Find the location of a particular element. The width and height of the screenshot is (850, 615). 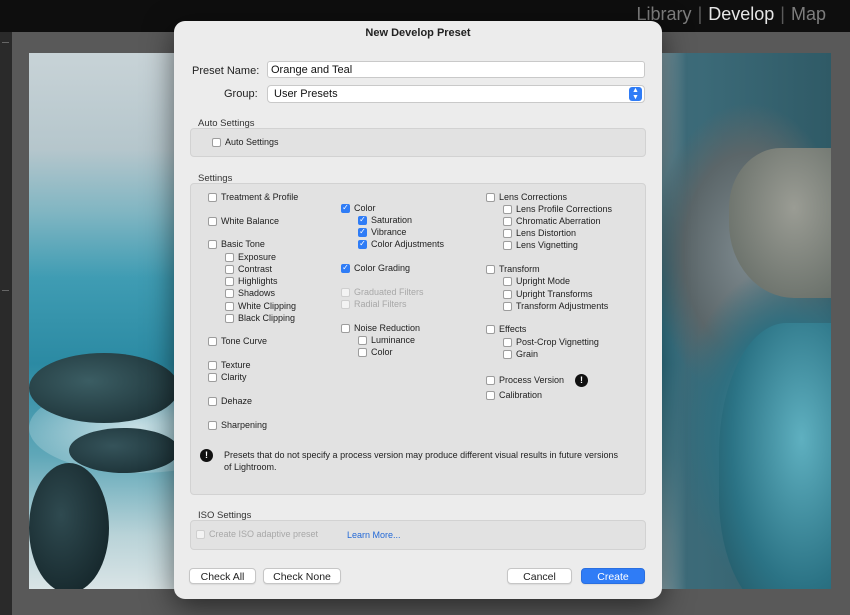

checkbox-label: Tone Curve is located at coordinates (244, 341).